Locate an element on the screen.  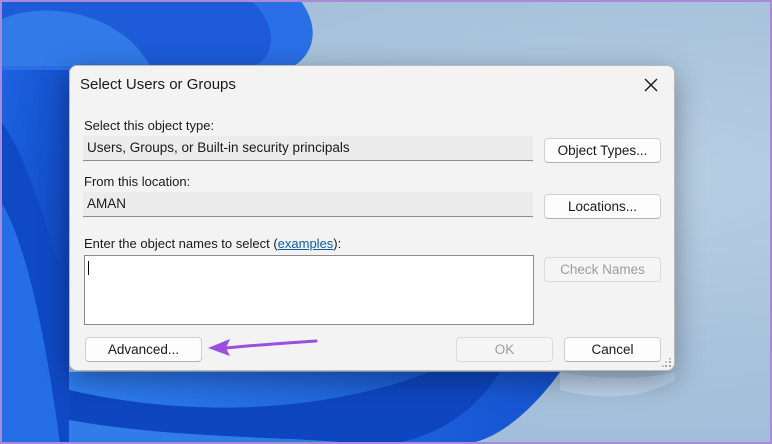
object-names-input is located at coordinates (309, 290).